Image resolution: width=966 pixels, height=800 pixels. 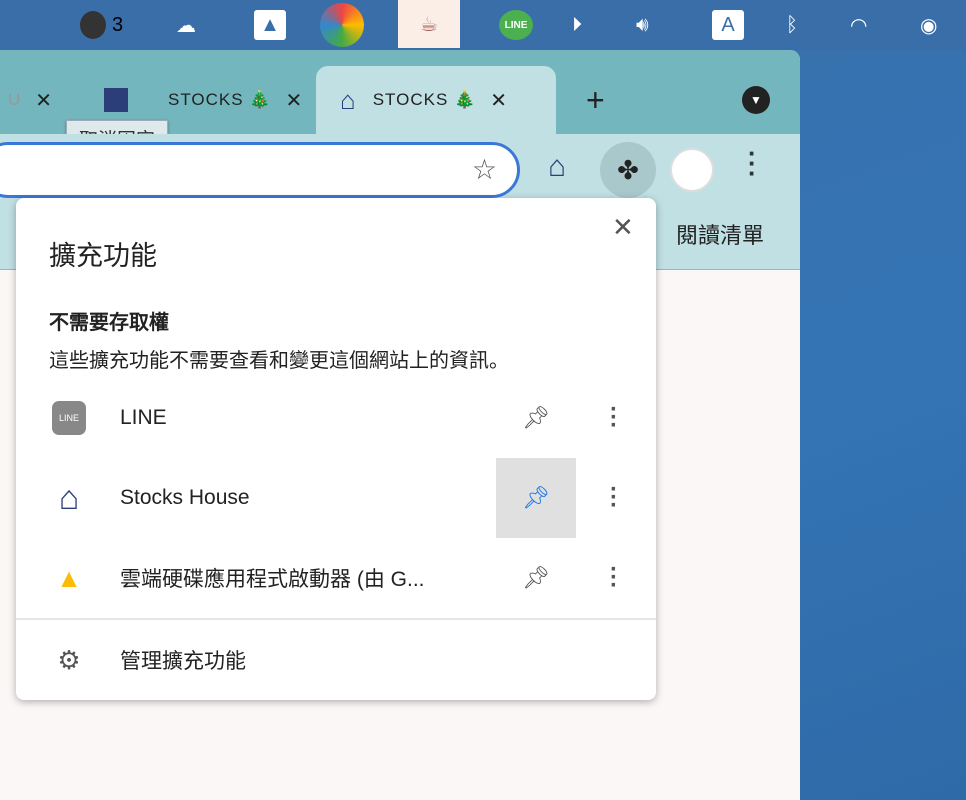 What do you see at coordinates (928, 25) in the screenshot?
I see `user-account-icon: ◉` at bounding box center [928, 25].